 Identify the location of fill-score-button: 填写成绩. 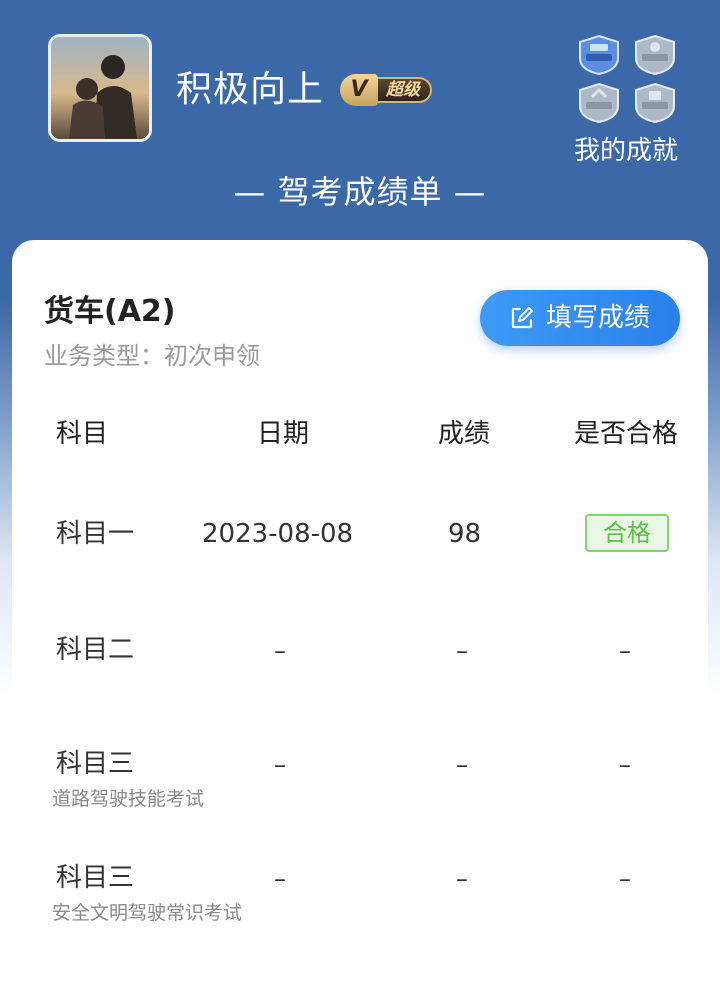
(580, 318).